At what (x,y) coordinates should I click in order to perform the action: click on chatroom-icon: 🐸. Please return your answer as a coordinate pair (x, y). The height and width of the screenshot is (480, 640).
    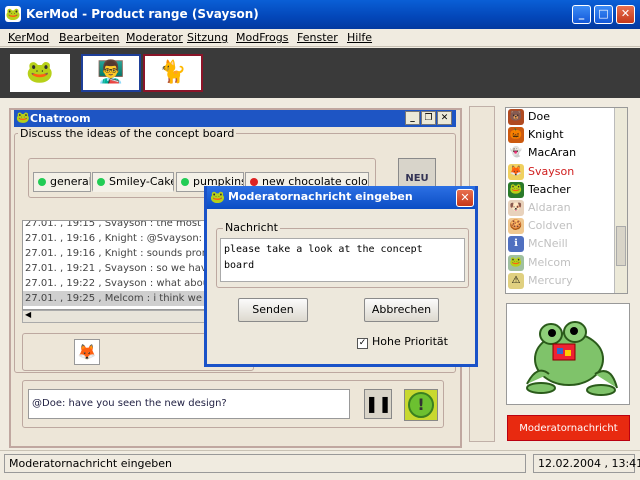
    Looking at the image, I should click on (23, 117).